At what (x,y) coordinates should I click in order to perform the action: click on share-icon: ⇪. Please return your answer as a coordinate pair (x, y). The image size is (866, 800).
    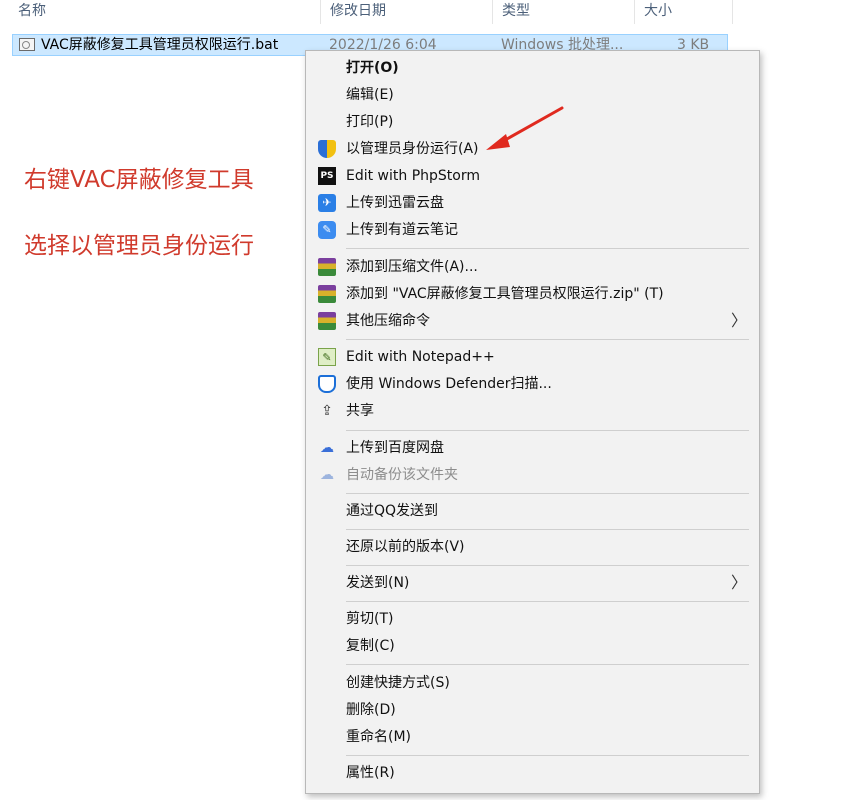
    Looking at the image, I should click on (327, 411).